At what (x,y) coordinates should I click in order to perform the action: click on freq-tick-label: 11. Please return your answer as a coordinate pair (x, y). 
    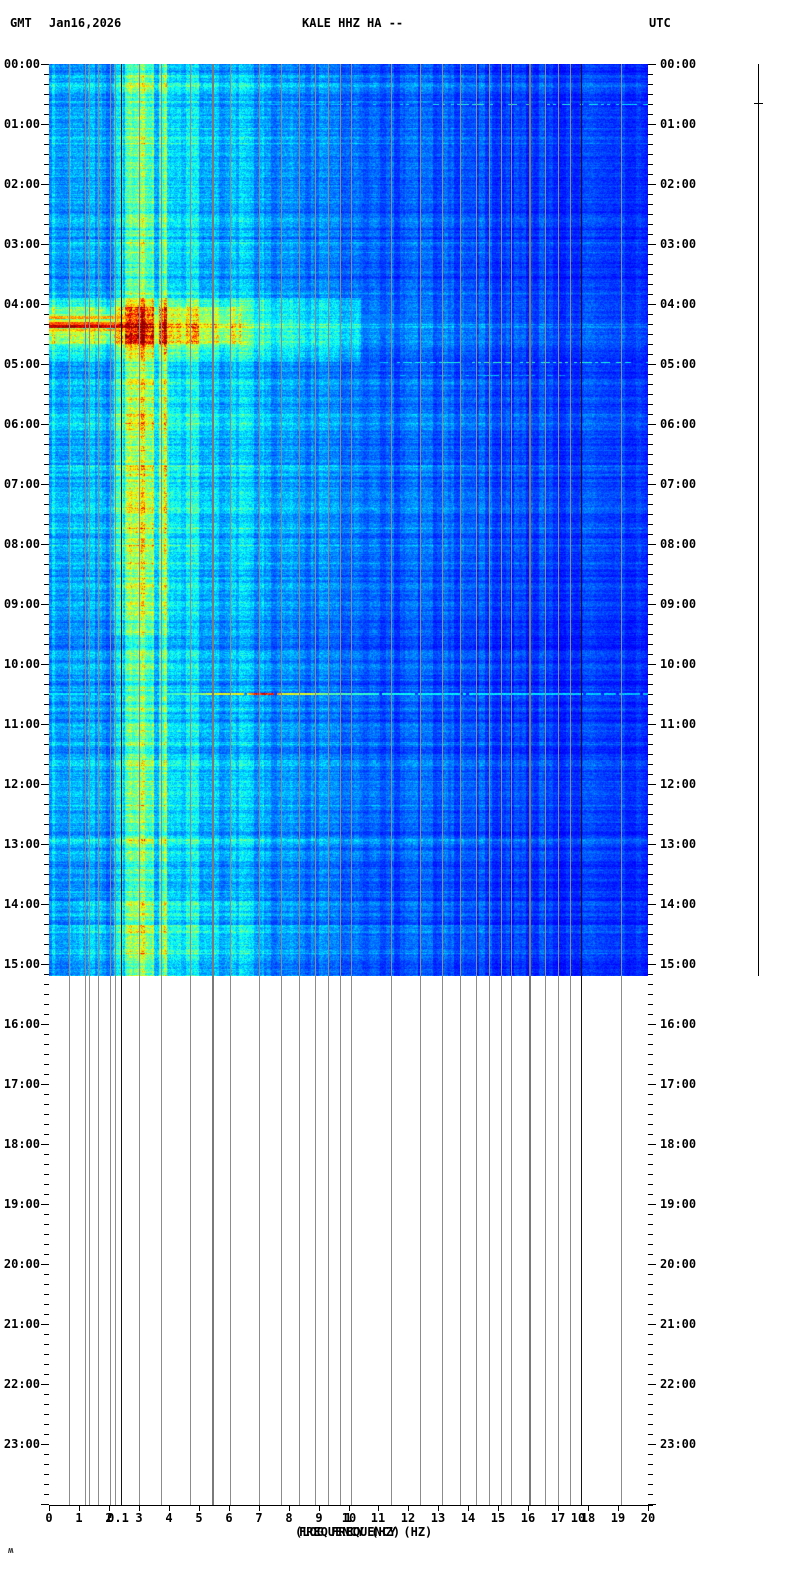
    Looking at the image, I should click on (378, 1518).